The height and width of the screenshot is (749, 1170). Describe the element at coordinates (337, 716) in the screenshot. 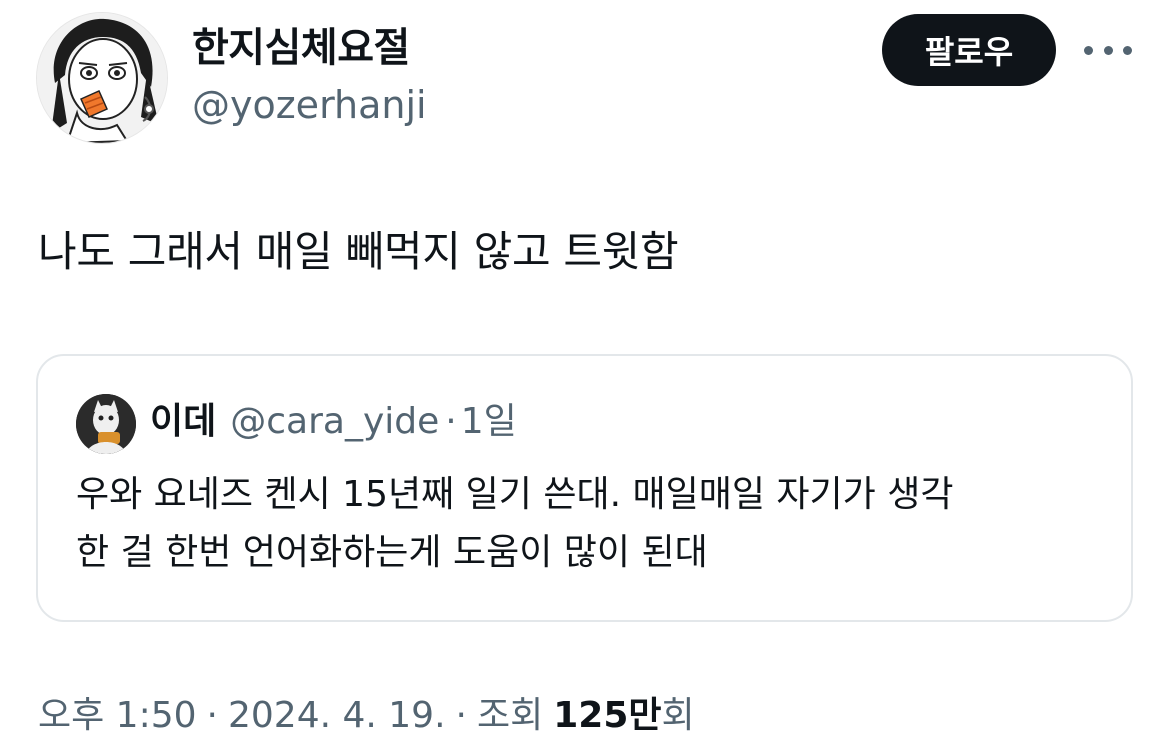

I see `tweet-date: 2024. 4. 19.` at that location.